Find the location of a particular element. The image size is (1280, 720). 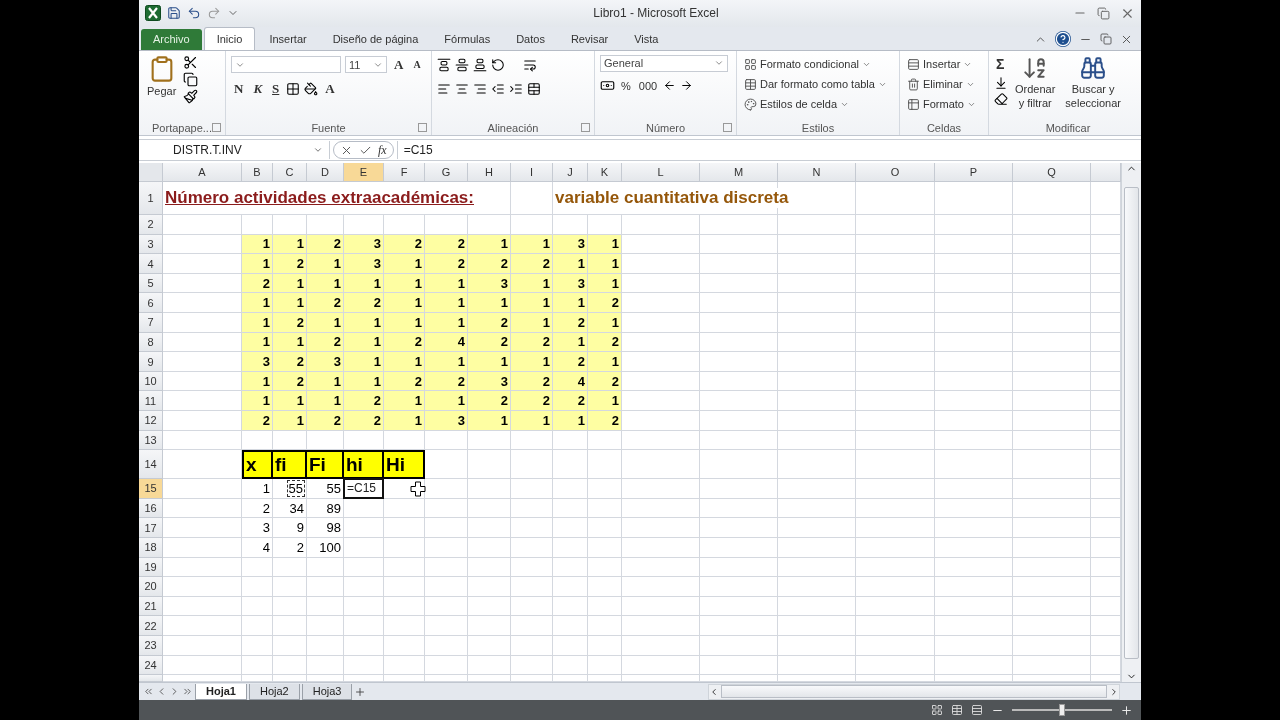

row-header: 7 is located at coordinates (151, 323).